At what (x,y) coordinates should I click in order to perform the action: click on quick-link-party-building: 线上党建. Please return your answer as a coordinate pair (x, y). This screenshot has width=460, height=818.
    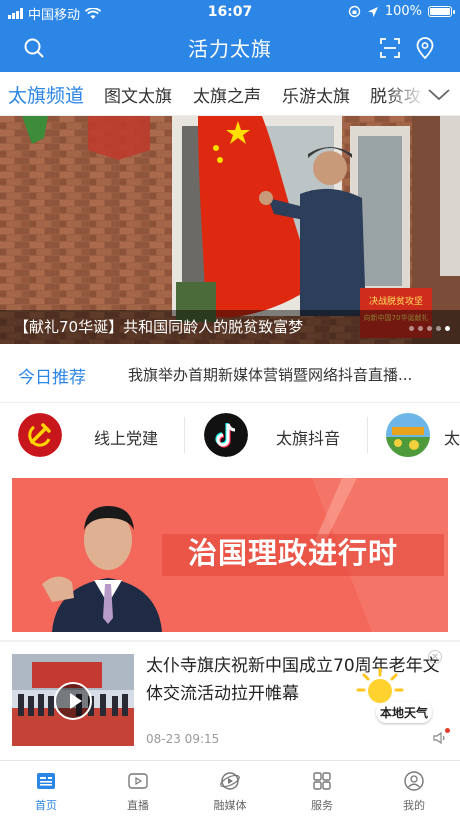
    Looking at the image, I should click on (100, 434).